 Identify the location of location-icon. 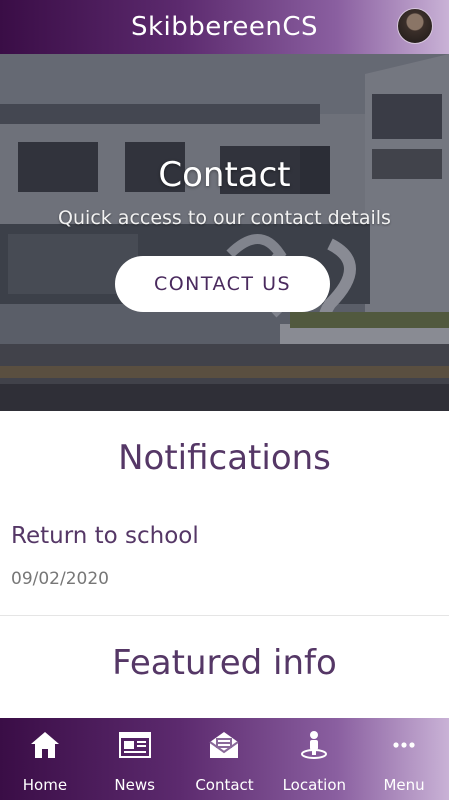
(314, 745).